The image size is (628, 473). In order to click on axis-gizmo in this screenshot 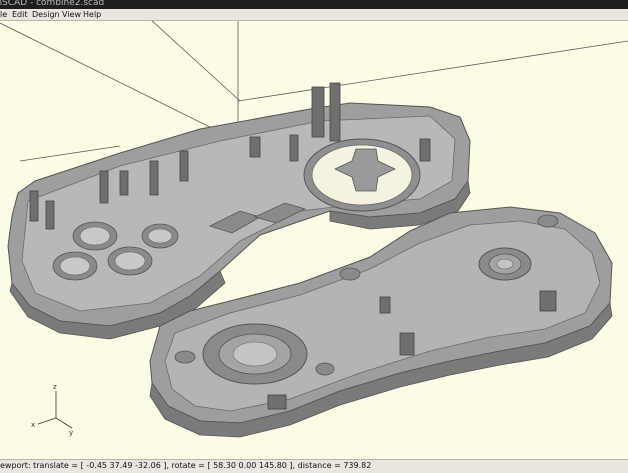, I will do `click(55, 410)`.